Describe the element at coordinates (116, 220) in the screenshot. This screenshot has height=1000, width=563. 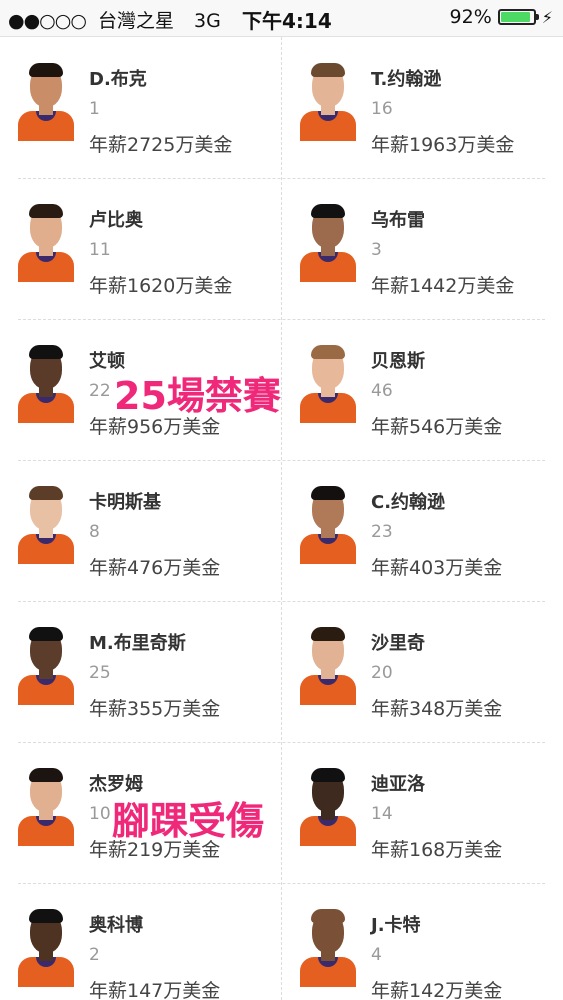
I see `player-name: 卢比奥` at that location.